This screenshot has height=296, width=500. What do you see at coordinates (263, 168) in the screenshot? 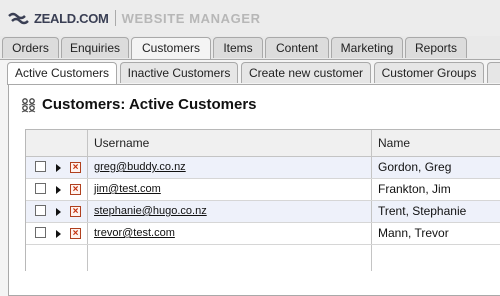
I see `table-row: × greg@buddy.co.nz Gordon, Greg` at bounding box center [263, 168].